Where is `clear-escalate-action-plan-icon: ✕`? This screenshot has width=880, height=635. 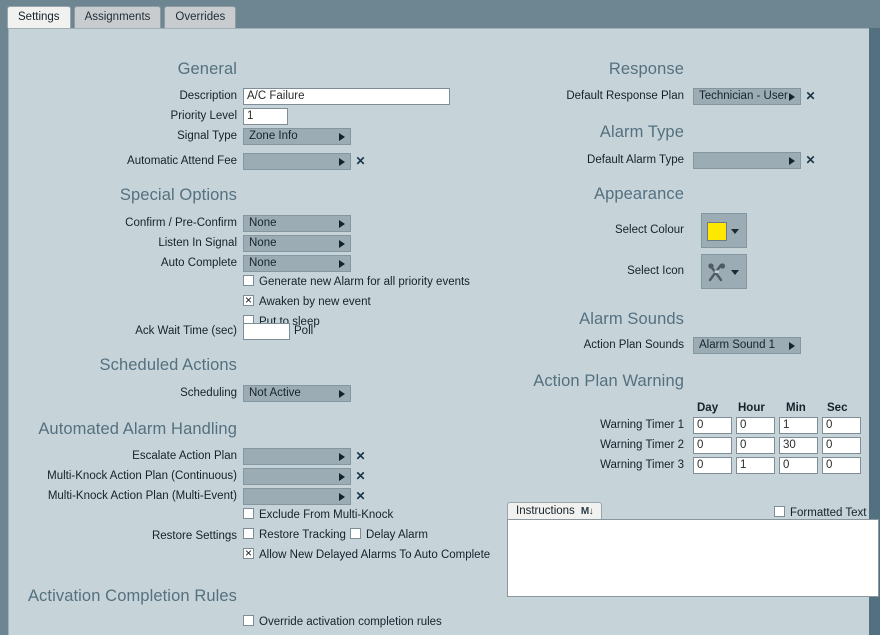 clear-escalate-action-plan-icon: ✕ is located at coordinates (360, 456).